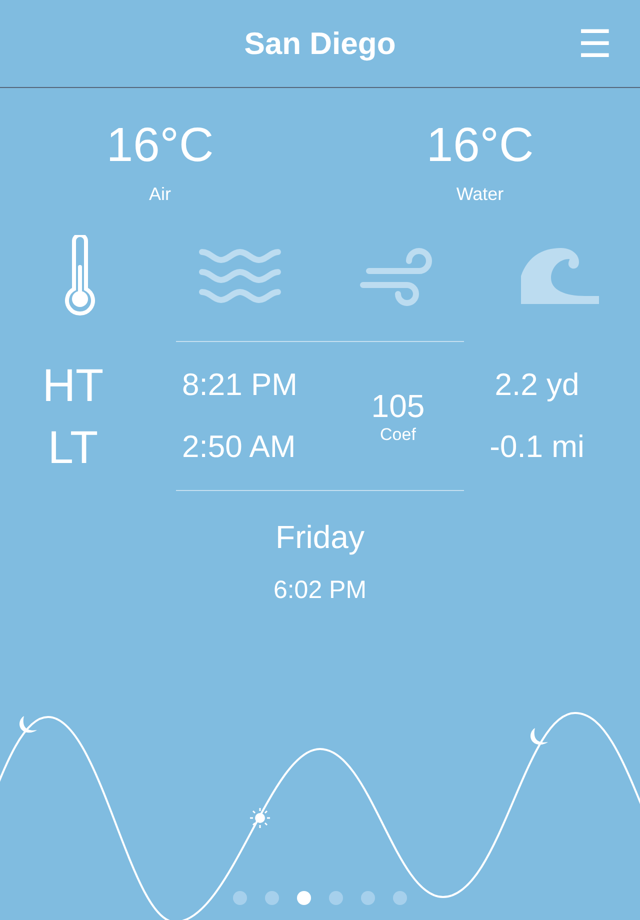 The image size is (640, 920). Describe the element at coordinates (320, 537) in the screenshot. I see `day-label: Friday` at that location.